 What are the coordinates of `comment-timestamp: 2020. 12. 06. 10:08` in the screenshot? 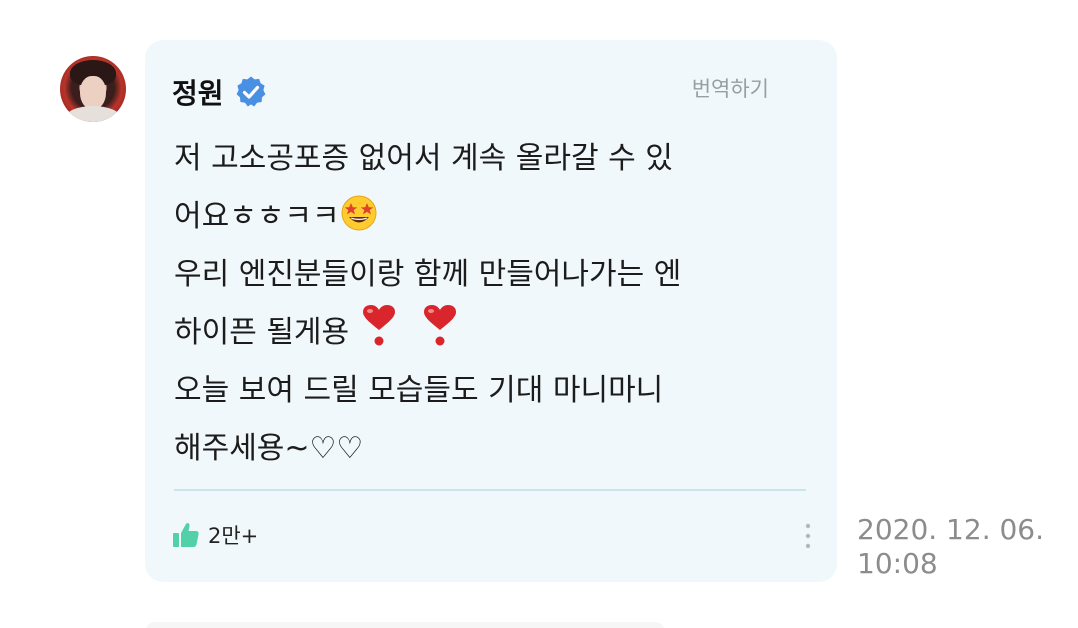 It's located at (950, 547).